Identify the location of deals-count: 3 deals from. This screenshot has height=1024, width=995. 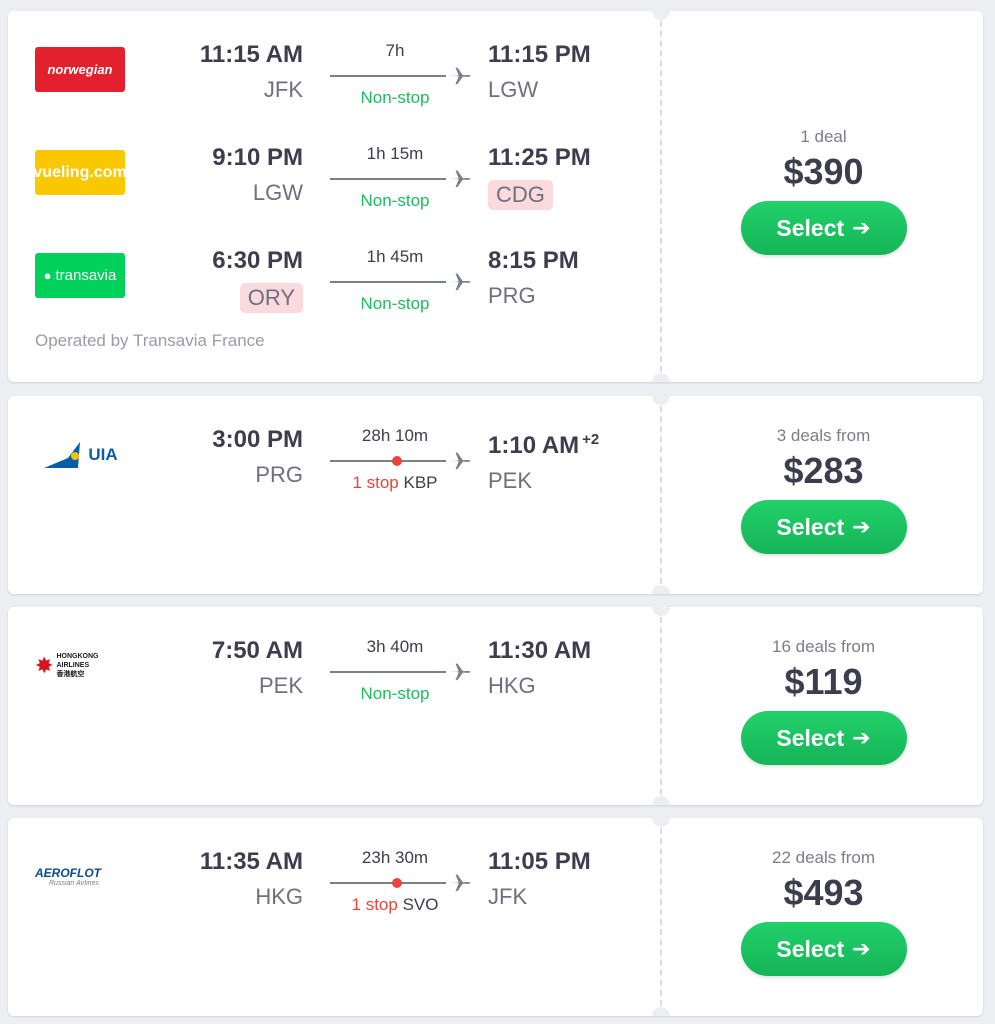
(823, 435).